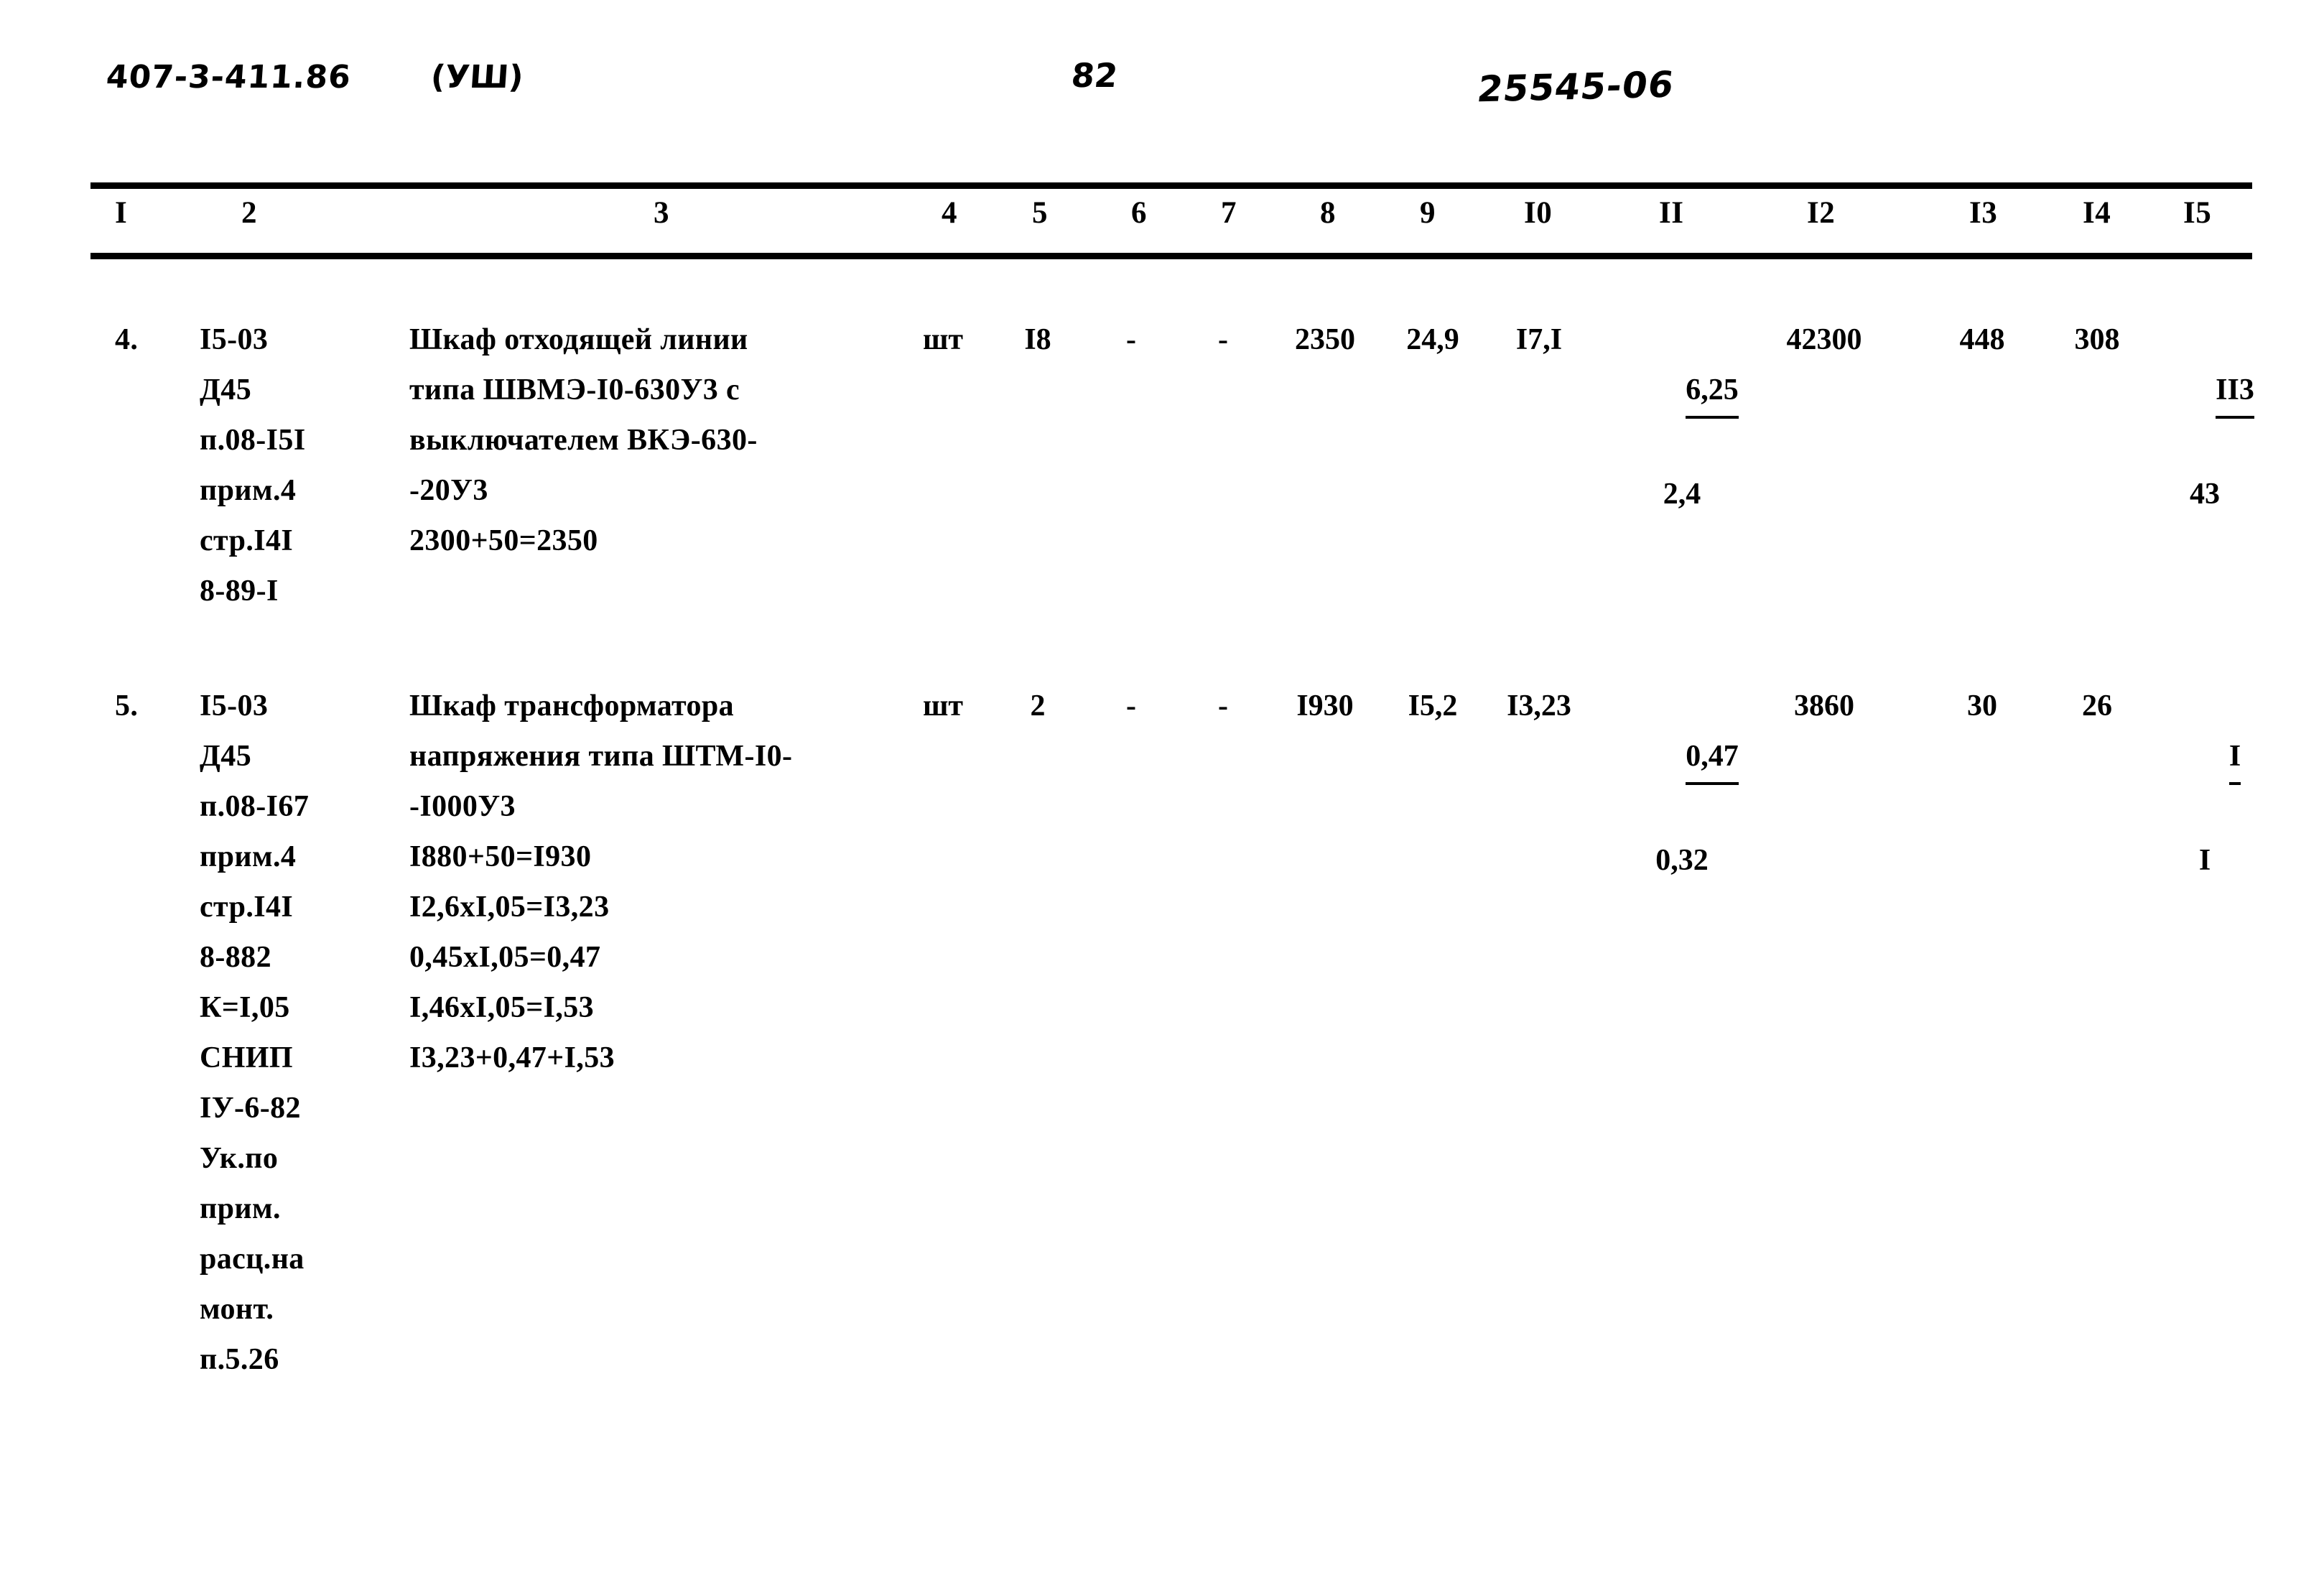  I want to click on row-col11-denominator: 0,32, so click(1682, 860).